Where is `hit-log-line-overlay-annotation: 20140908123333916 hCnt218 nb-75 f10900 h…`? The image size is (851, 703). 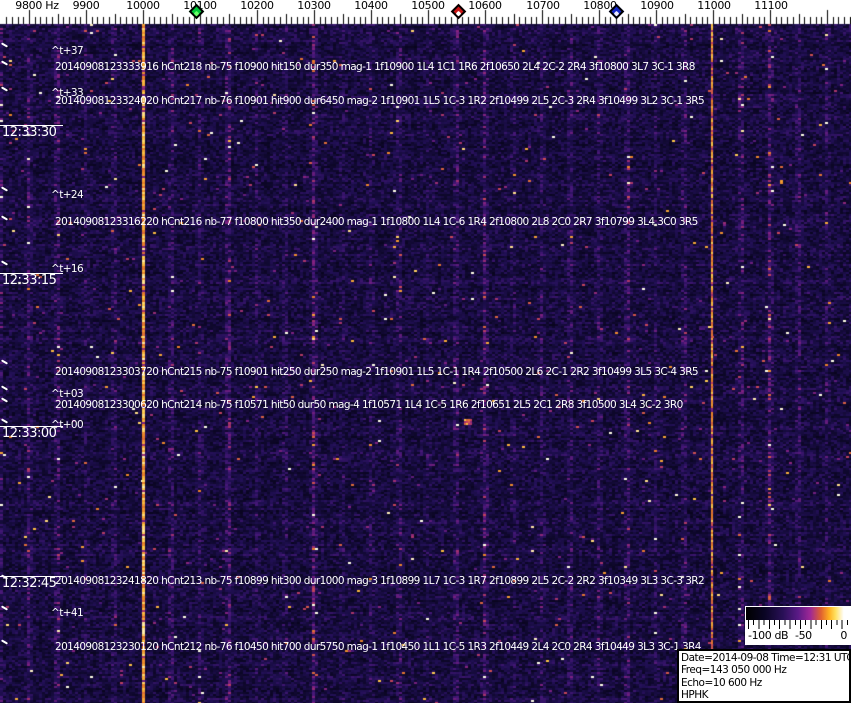
hit-log-line-overlay-annotation: 20140908123333916 hCnt218 nb-75 f10900 h… is located at coordinates (375, 67).